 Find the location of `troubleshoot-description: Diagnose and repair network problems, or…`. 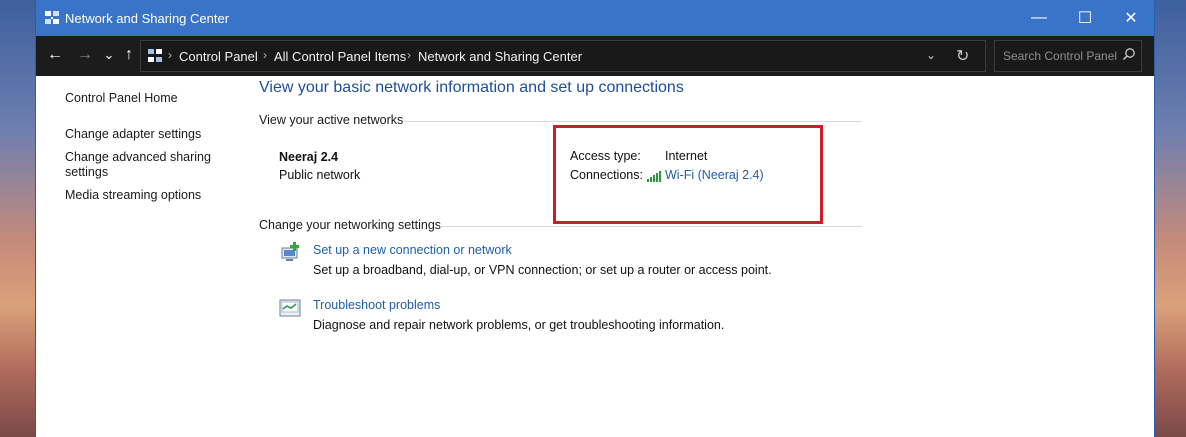

troubleshoot-description: Diagnose and repair network problems, or… is located at coordinates (519, 325).